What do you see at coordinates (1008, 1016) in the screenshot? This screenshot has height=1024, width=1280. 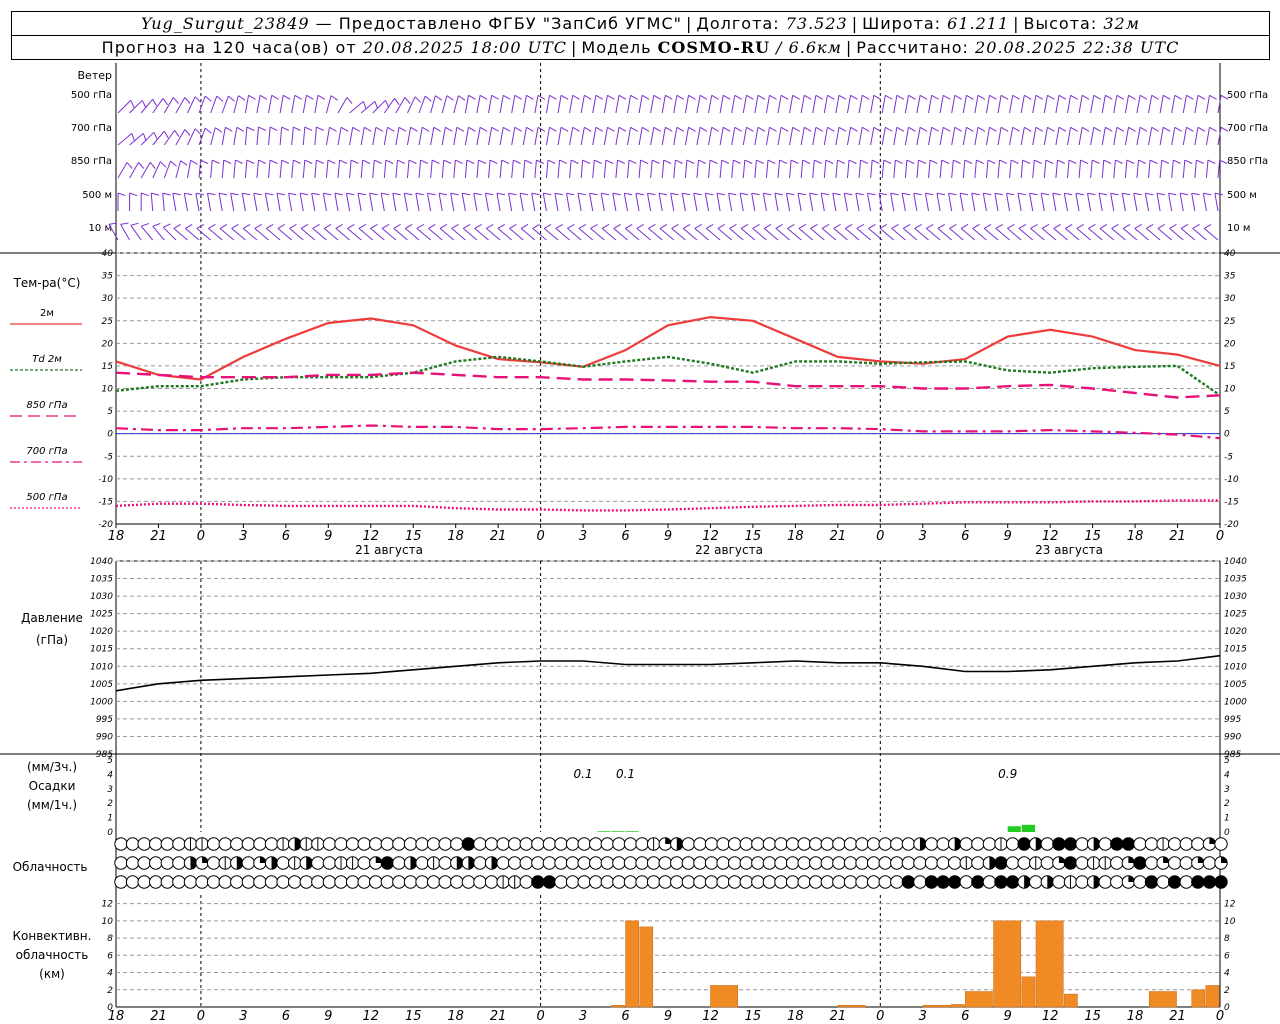 I see `x-tick-label-bottom: 9` at bounding box center [1008, 1016].